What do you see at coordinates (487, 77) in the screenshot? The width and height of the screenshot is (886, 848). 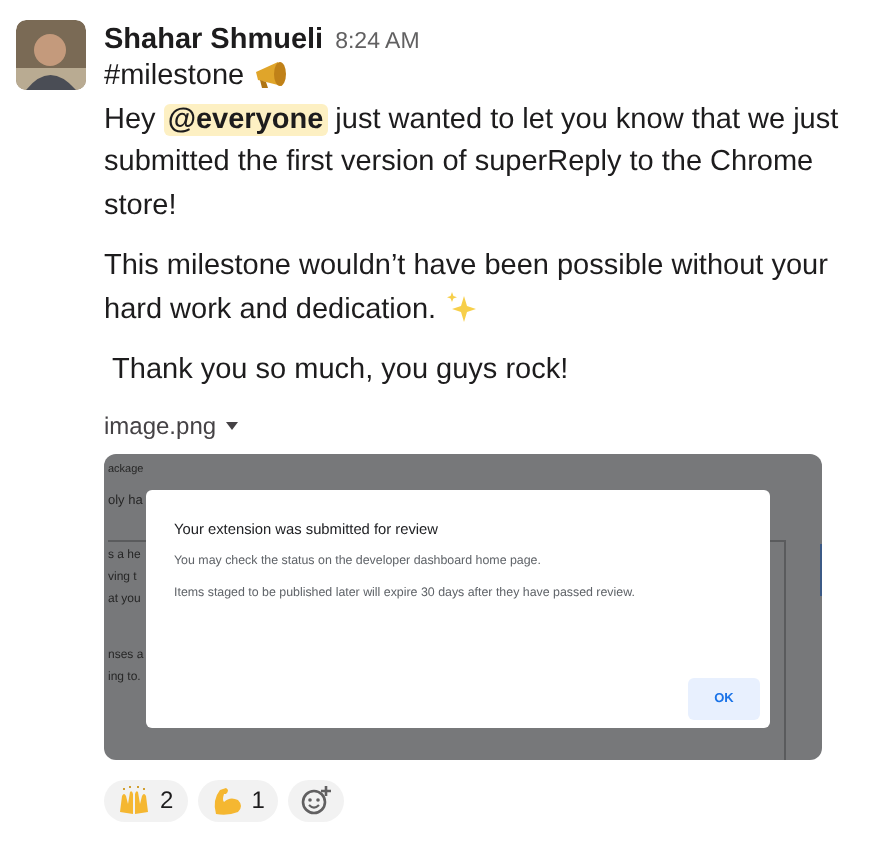 I see `channel-tag: #milestone` at bounding box center [487, 77].